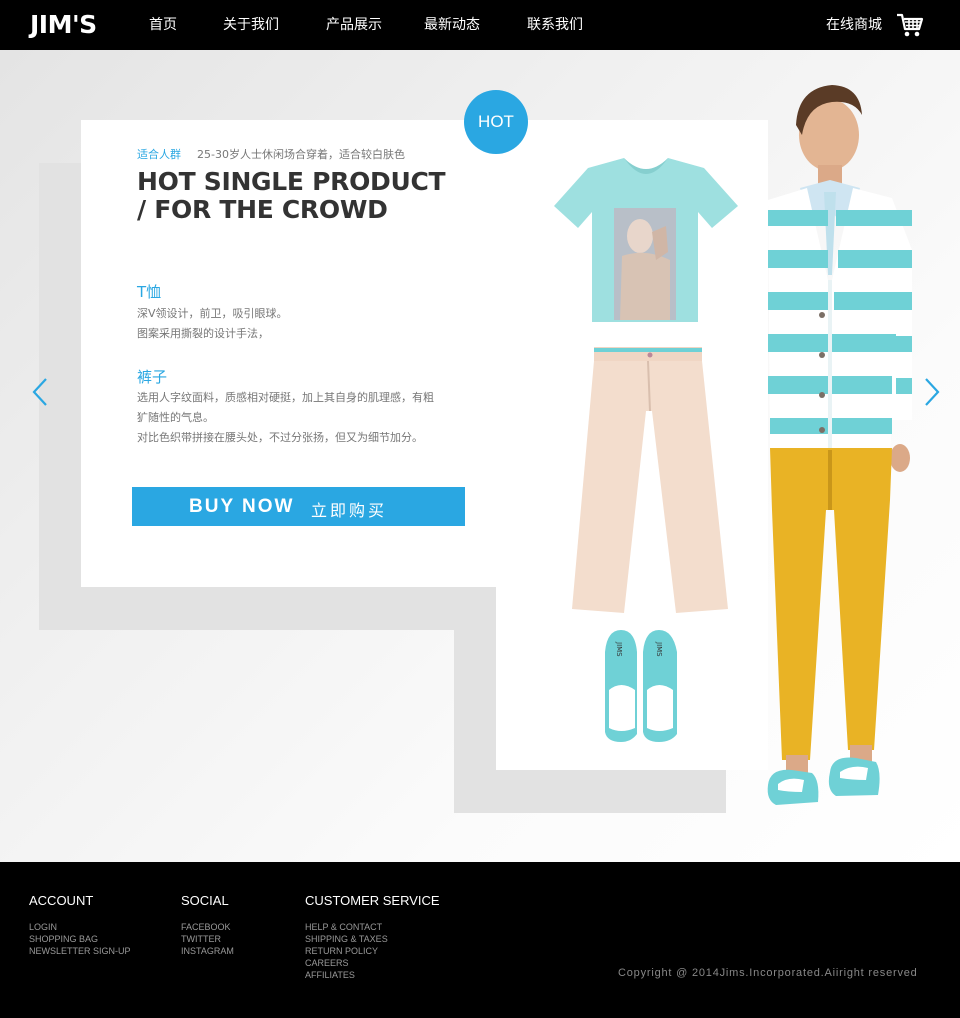 Image resolution: width=960 pixels, height=1018 pixels. What do you see at coordinates (641, 686) in the screenshot?
I see `shoes-image: JIMS JIMS` at bounding box center [641, 686].